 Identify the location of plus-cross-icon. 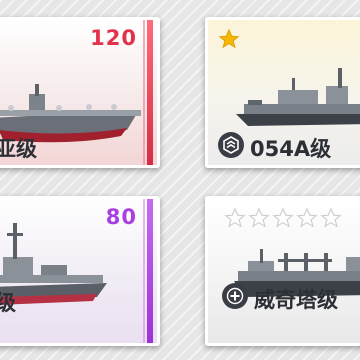
(235, 296).